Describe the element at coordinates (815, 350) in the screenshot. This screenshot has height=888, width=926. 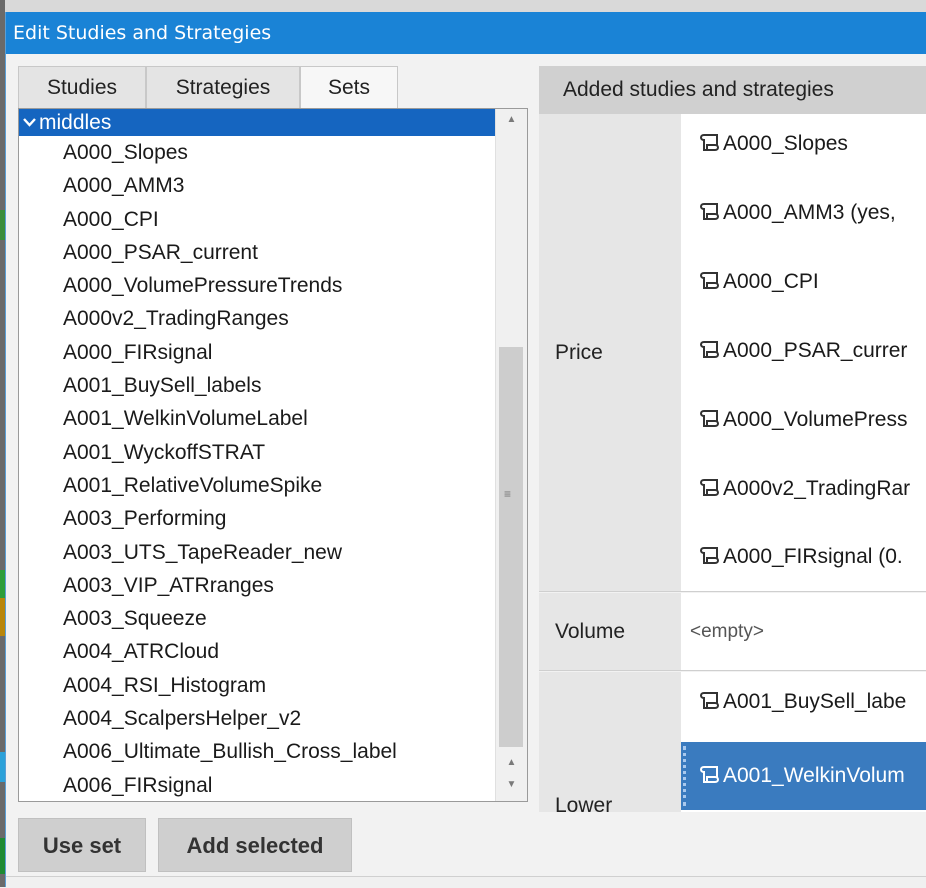
I see `added-entry-label: A000_PSAR_currer` at that location.